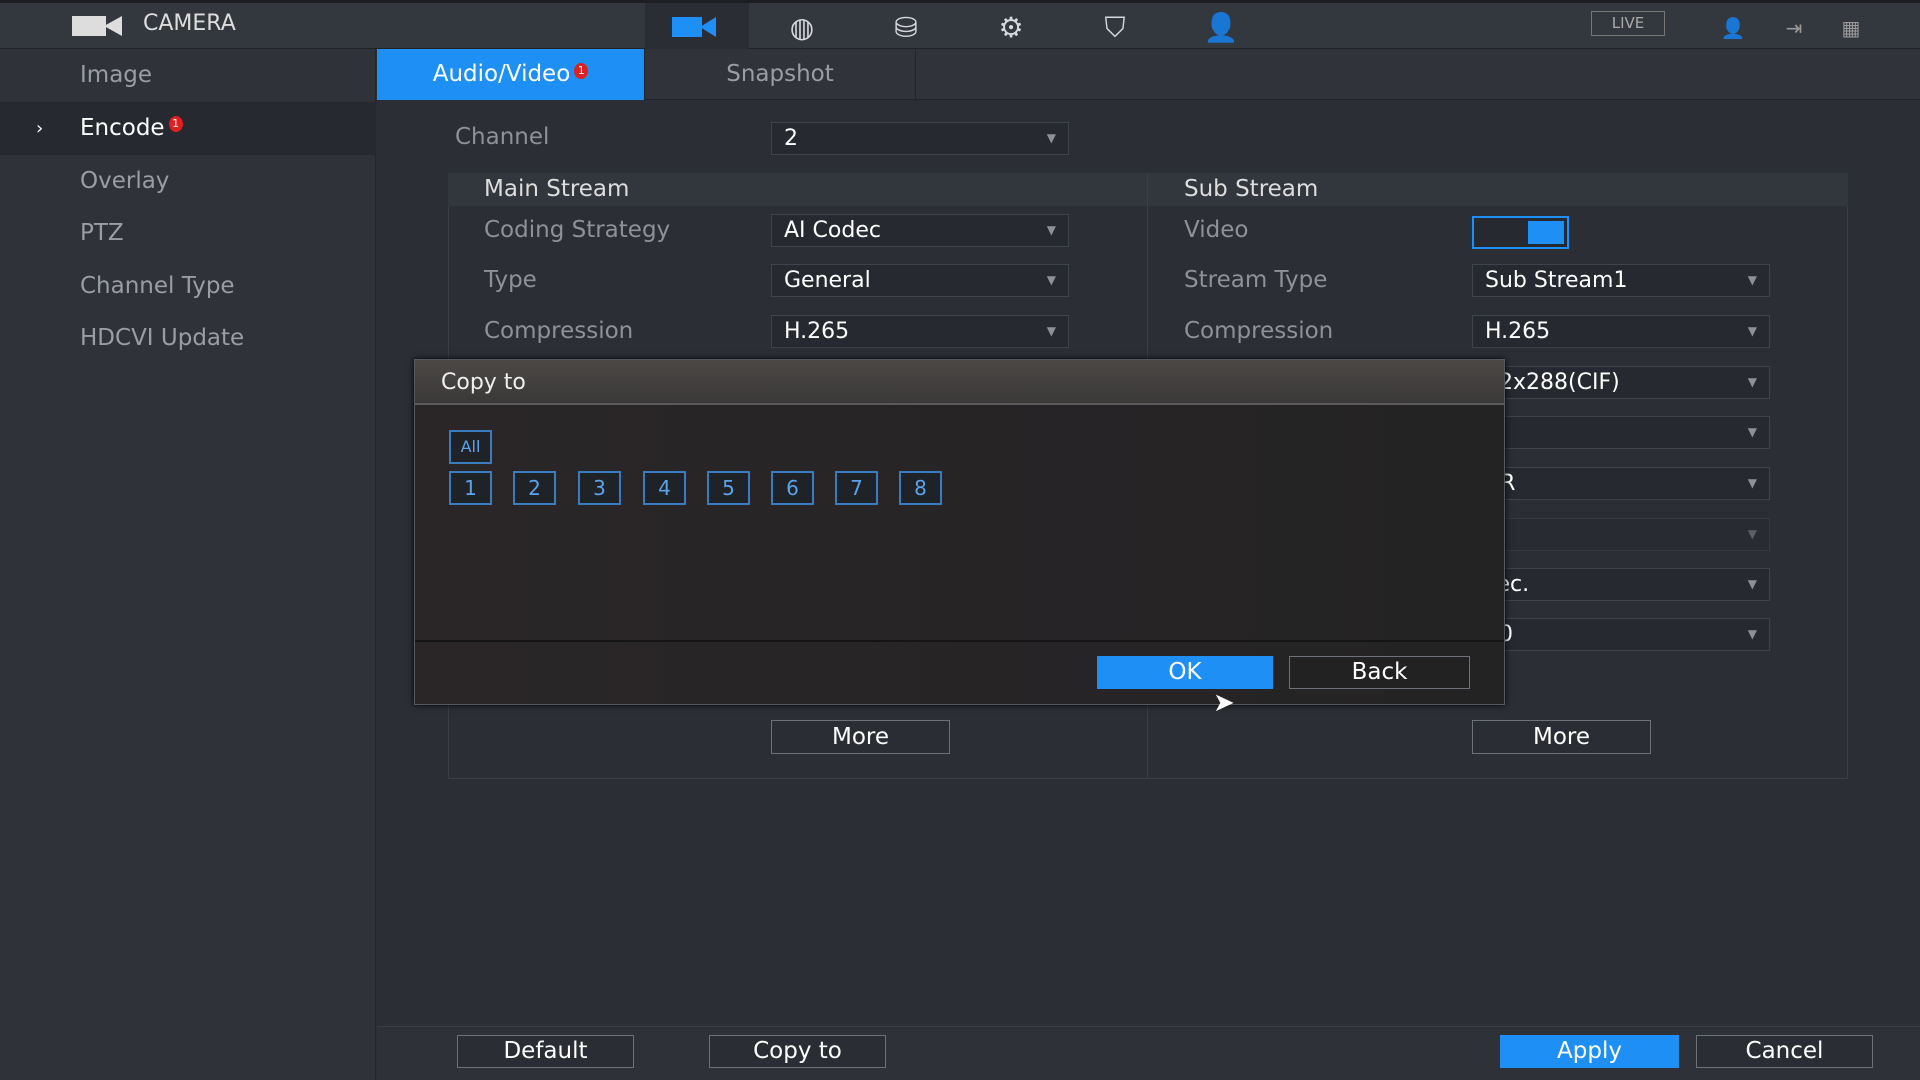 This screenshot has height=1080, width=1920. Describe the element at coordinates (188, 75) in the screenshot. I see `sidebar-item-image: Image` at that location.